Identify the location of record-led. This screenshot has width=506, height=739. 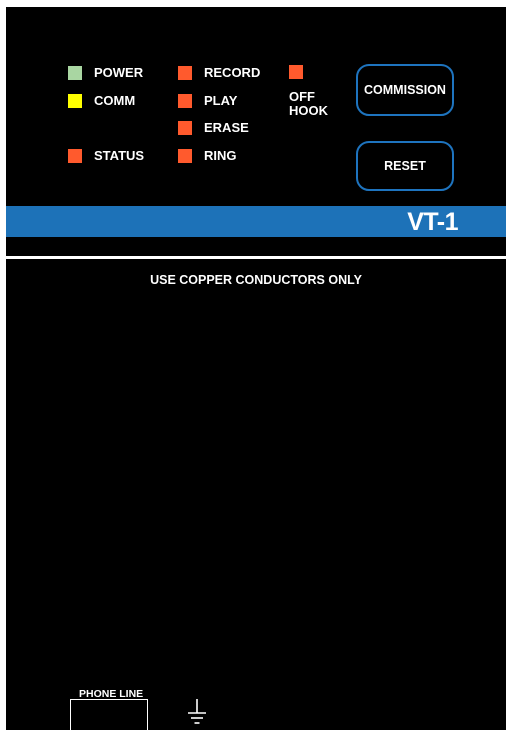
(185, 73).